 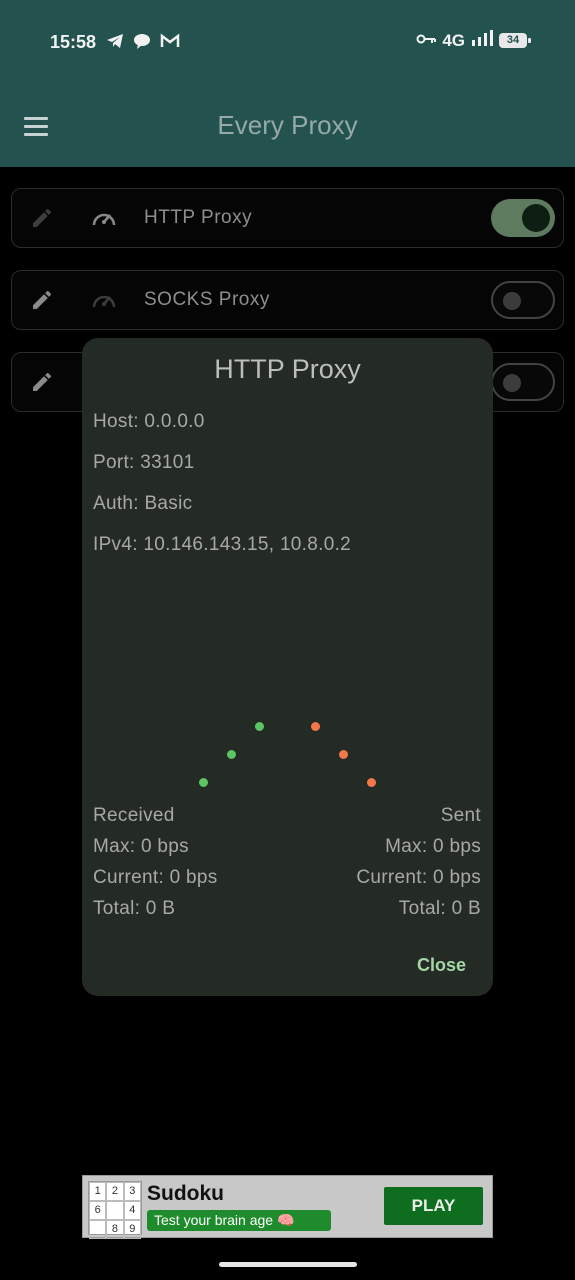 What do you see at coordinates (144, 462) in the screenshot?
I see `port-text: Port: 33101` at bounding box center [144, 462].